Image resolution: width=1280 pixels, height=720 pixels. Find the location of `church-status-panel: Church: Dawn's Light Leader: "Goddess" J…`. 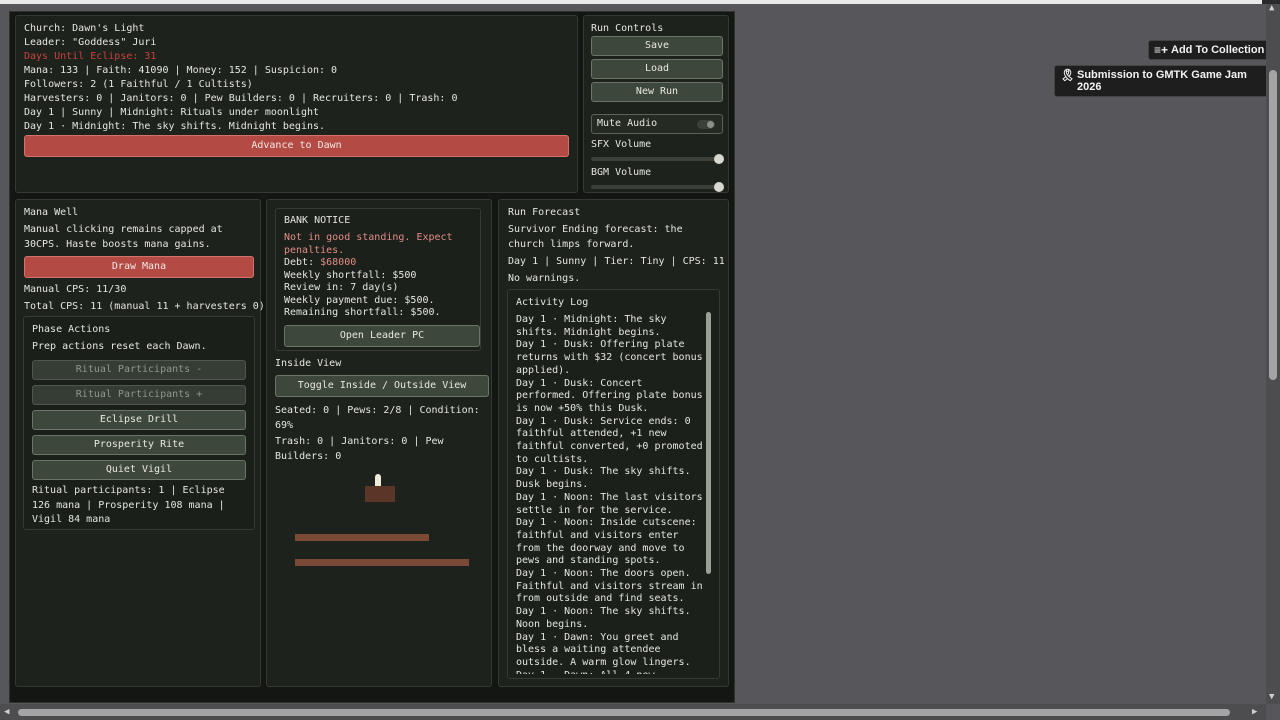

church-status-panel: Church: Dawn's Light Leader: "Goddess" J… is located at coordinates (296, 104).